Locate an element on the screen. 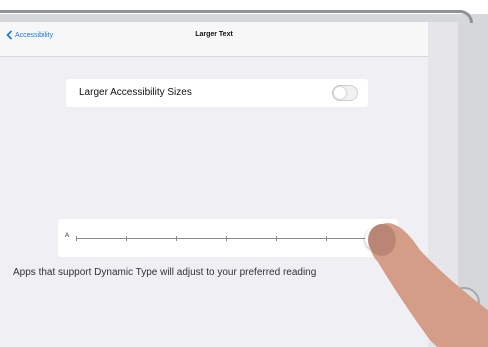  text-size-slider-thumb is located at coordinates (376, 239).